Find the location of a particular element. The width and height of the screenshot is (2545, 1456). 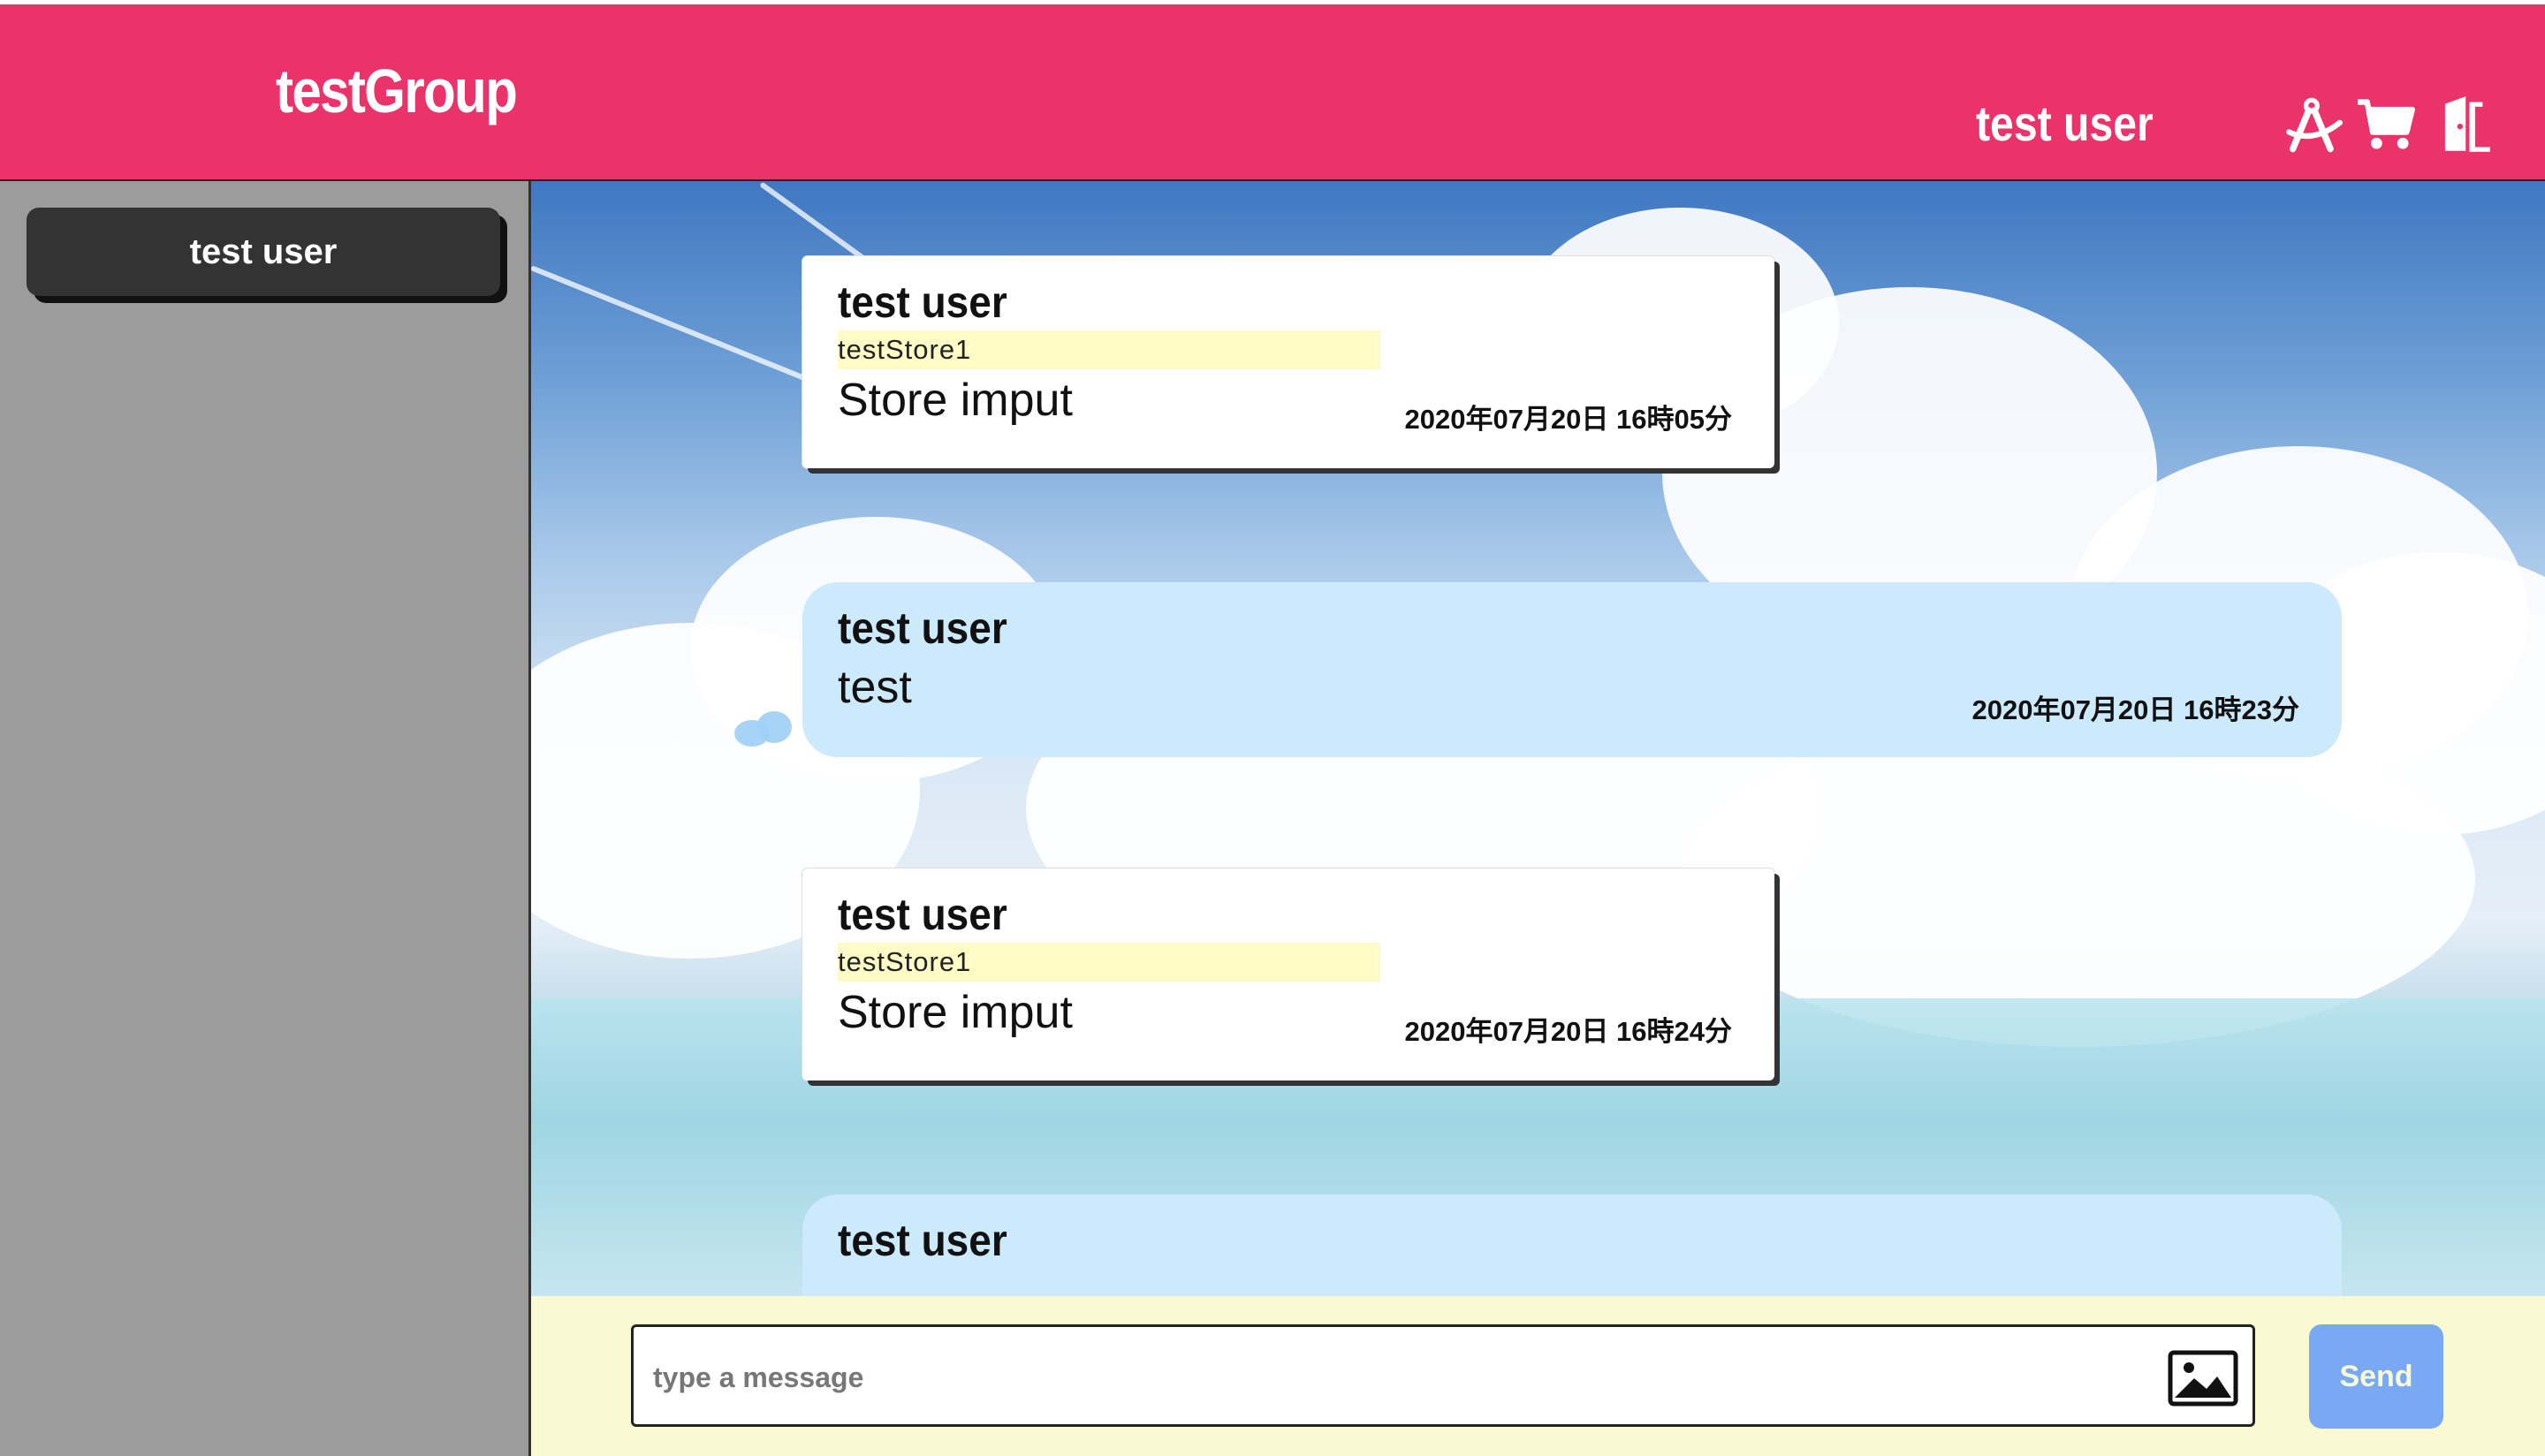

message-card: test user is located at coordinates (1572, 1245).